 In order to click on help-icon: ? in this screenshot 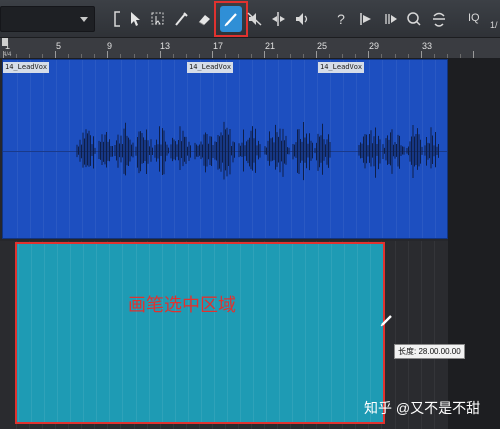, I will do `click(341, 19)`.